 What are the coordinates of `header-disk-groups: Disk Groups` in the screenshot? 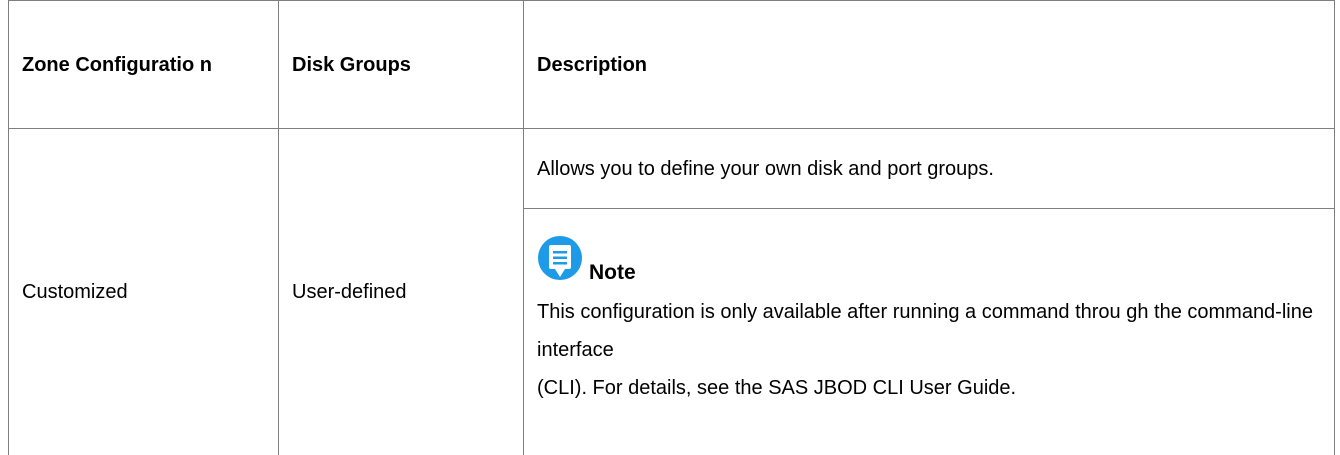 It's located at (401, 64).